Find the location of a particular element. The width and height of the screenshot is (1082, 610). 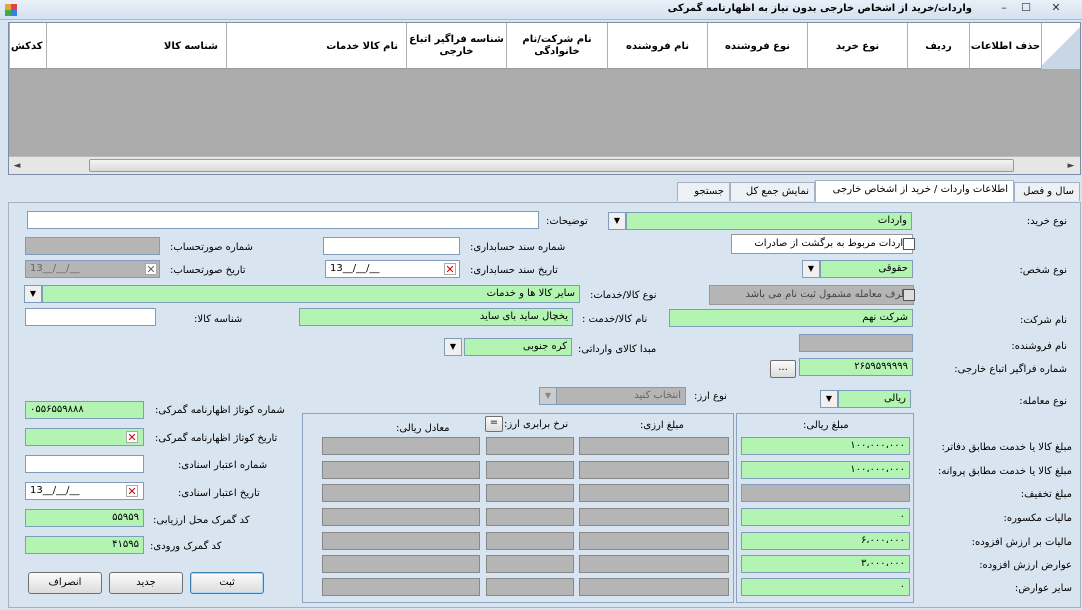

clear-customs-date-icon: ✕ is located at coordinates (132, 437).